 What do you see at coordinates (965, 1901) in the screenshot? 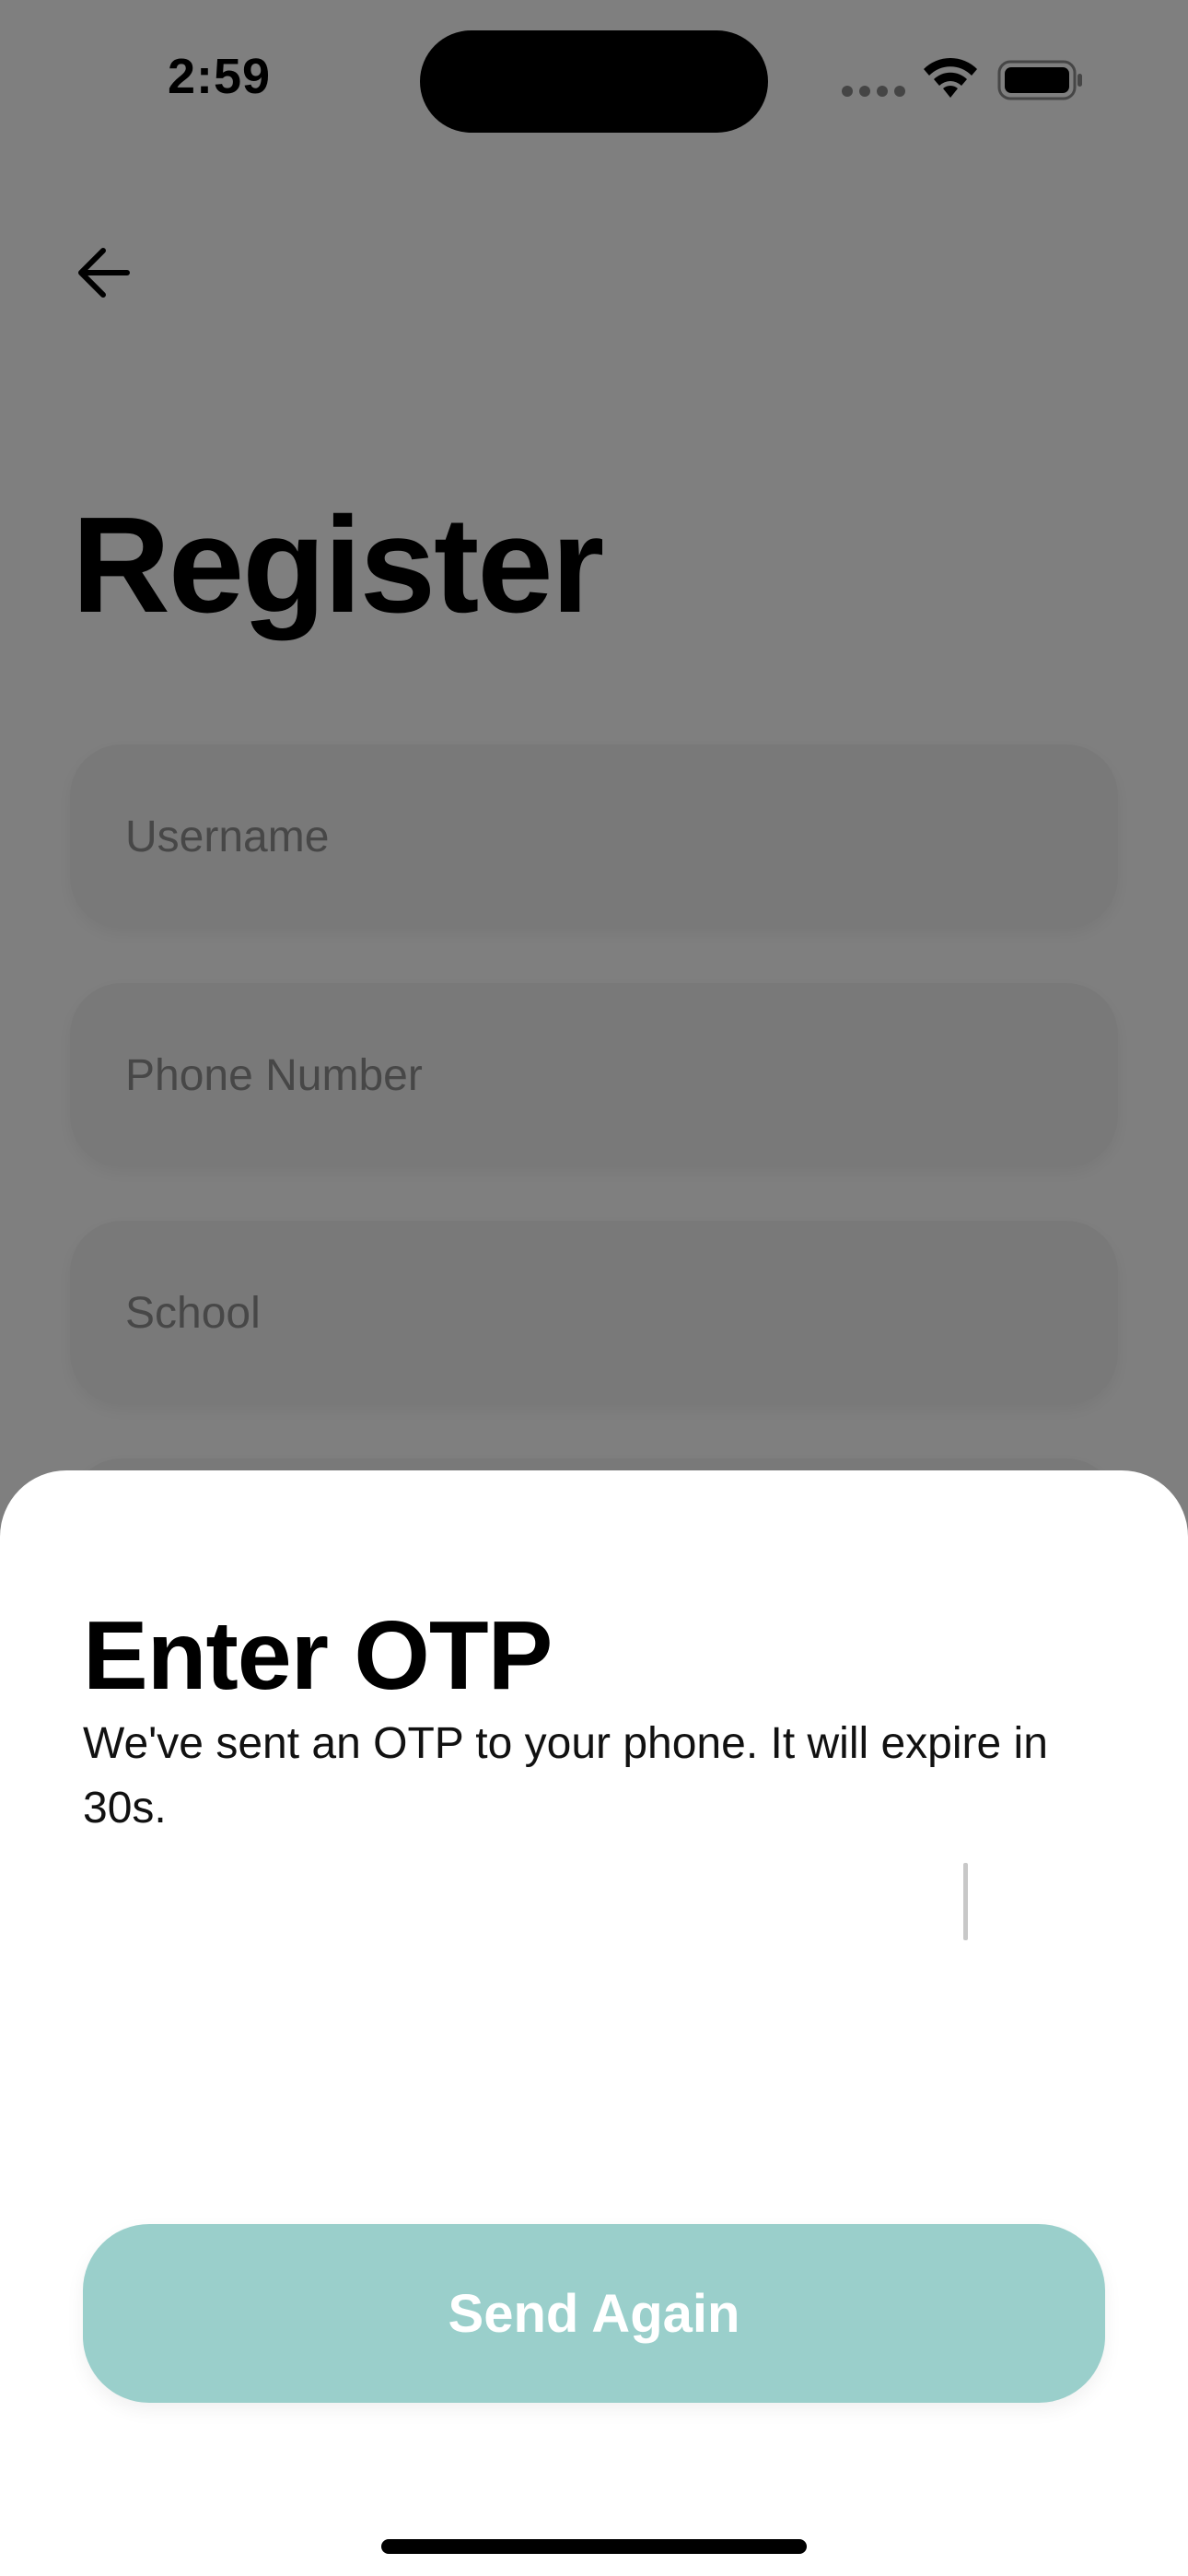
I see `text-cursor` at bounding box center [965, 1901].